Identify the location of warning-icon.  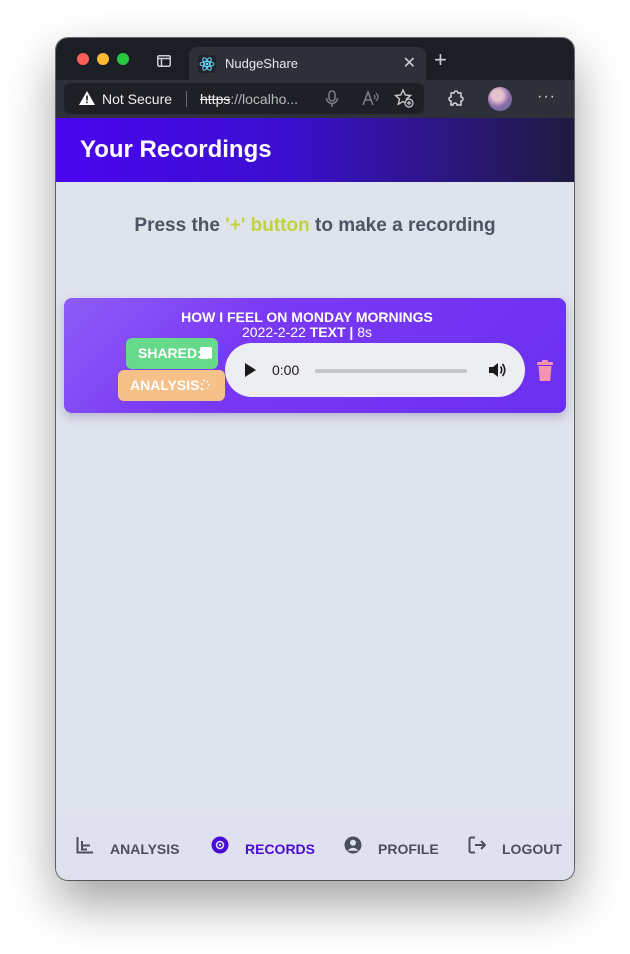
(87, 98).